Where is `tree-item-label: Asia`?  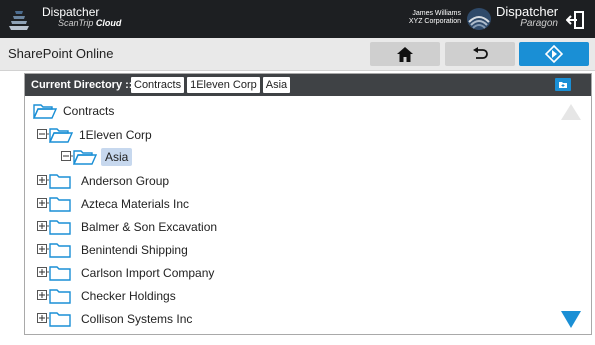 tree-item-label: Asia is located at coordinates (117, 157).